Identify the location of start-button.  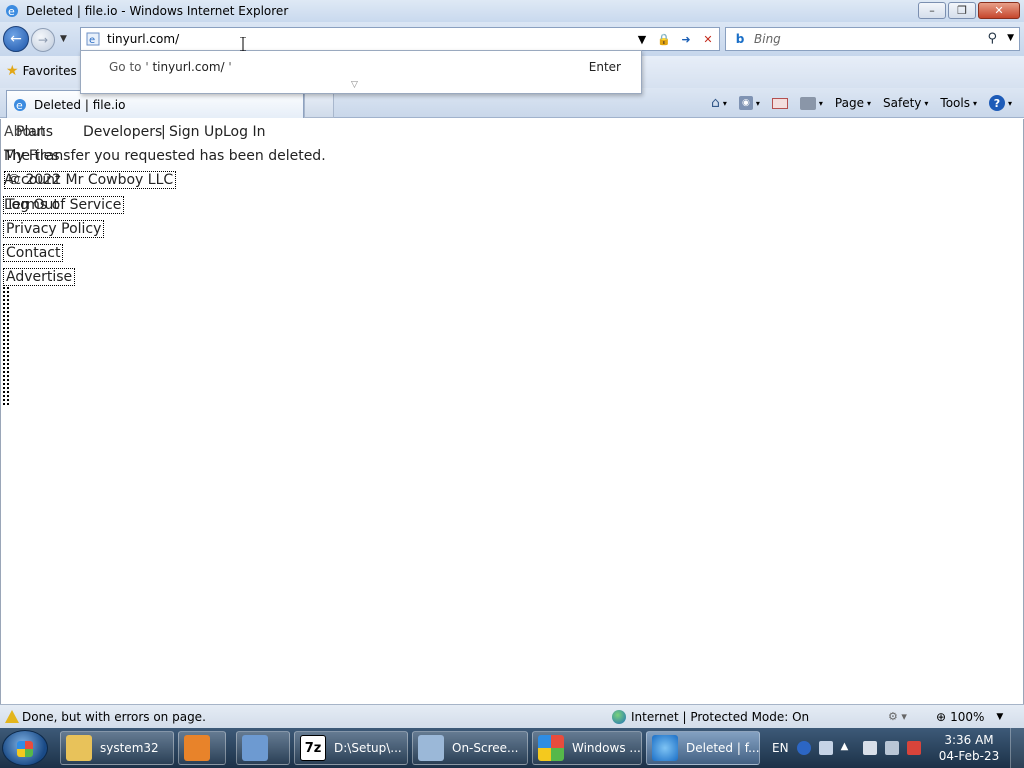
(25, 748).